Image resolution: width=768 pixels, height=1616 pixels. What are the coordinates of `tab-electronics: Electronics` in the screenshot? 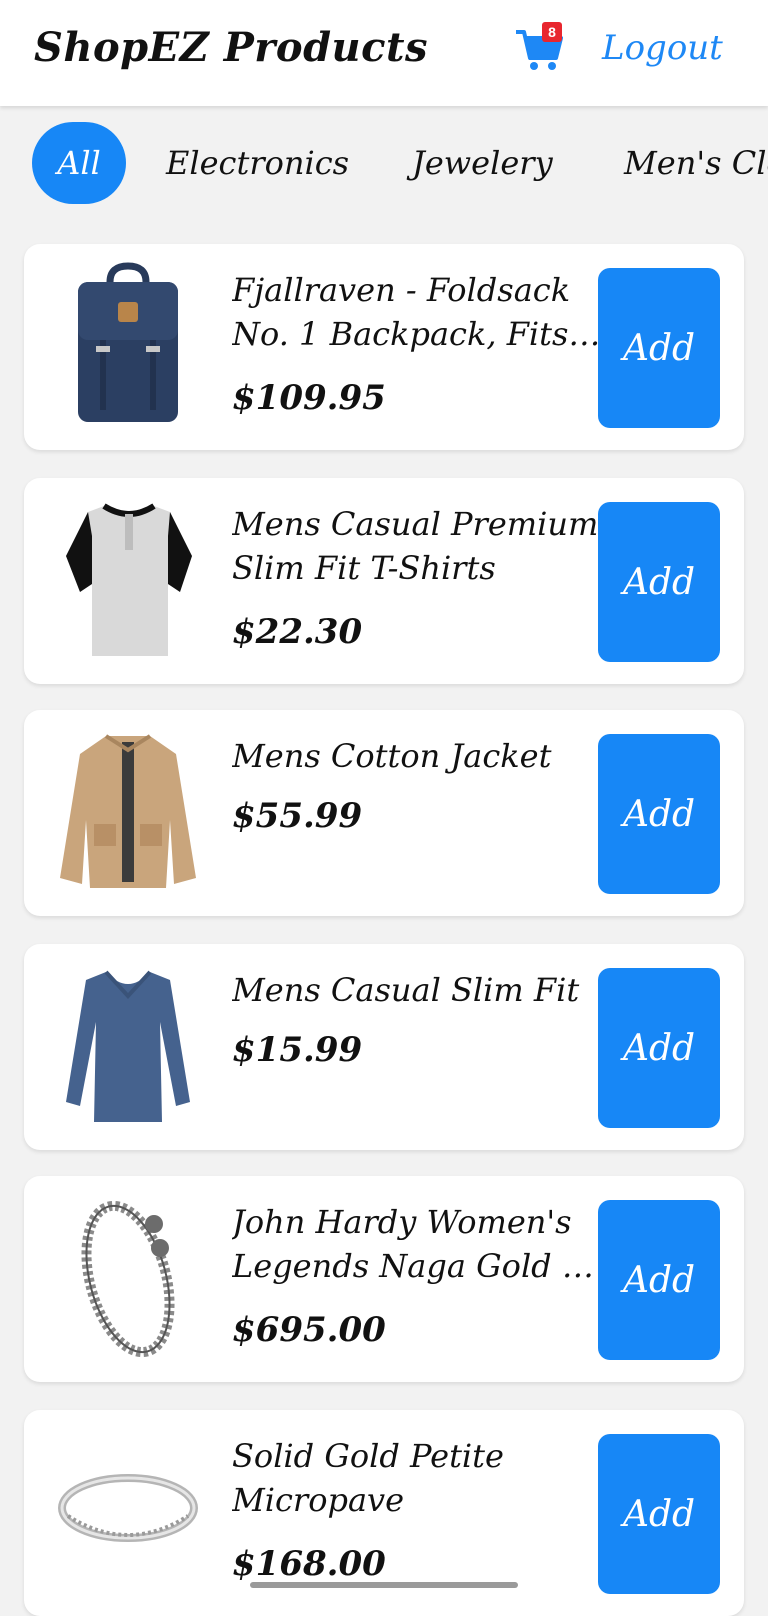 It's located at (257, 163).